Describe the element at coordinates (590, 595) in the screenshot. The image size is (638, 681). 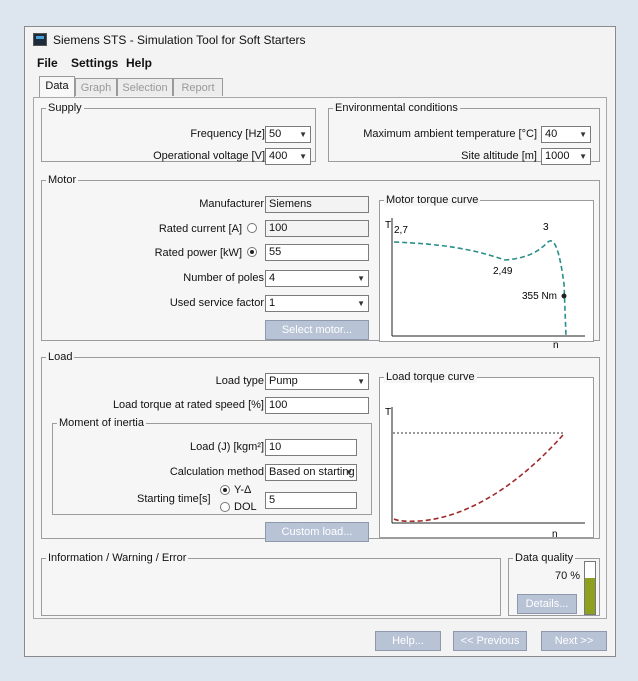
I see `quality-gauge-fill` at that location.